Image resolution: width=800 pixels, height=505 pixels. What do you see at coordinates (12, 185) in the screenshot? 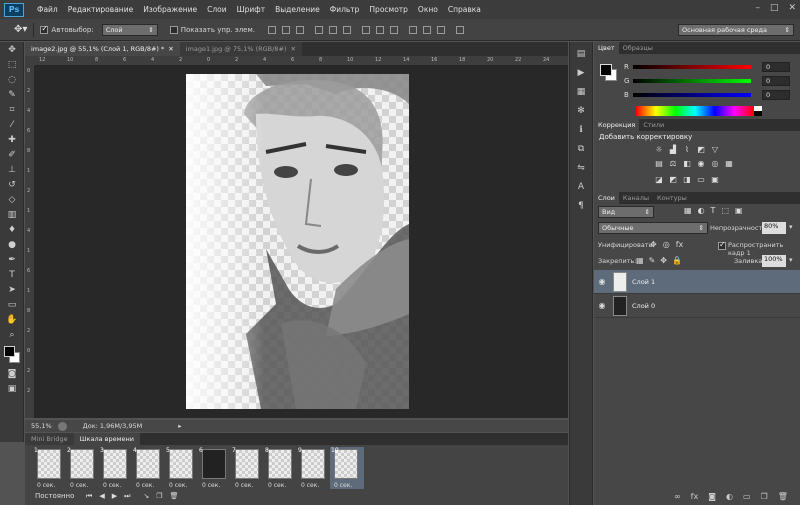
I see `history-brush-tool-icon: ↺` at bounding box center [12, 185].